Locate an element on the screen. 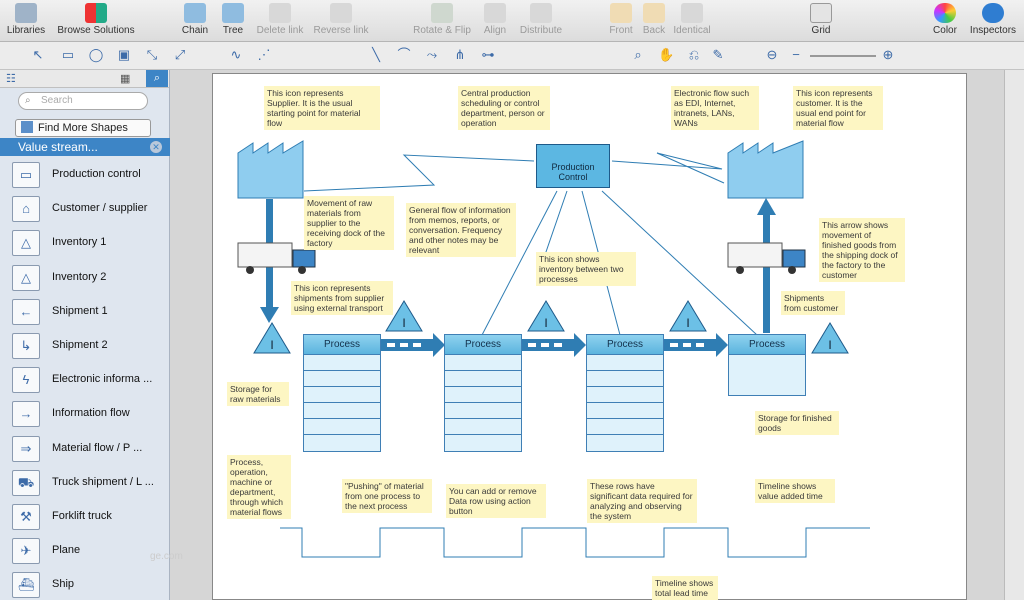 This screenshot has width=1024, height=600. polyline-tool-icon: ⋰ is located at coordinates (264, 55).